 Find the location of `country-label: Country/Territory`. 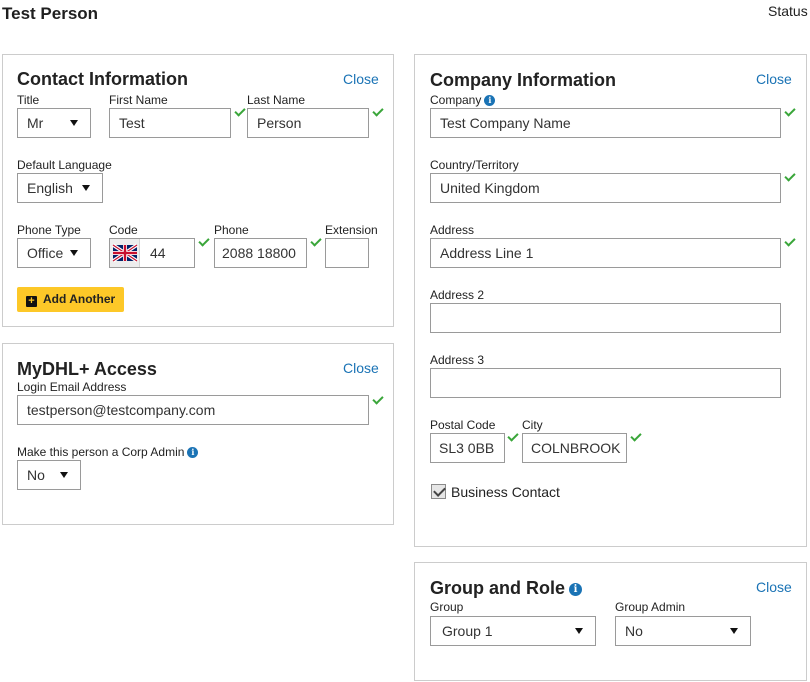

country-label: Country/Territory is located at coordinates (474, 165).